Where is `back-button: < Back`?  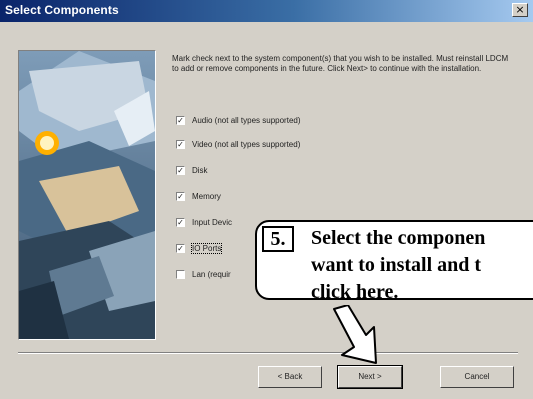
back-button: < Back is located at coordinates (290, 377).